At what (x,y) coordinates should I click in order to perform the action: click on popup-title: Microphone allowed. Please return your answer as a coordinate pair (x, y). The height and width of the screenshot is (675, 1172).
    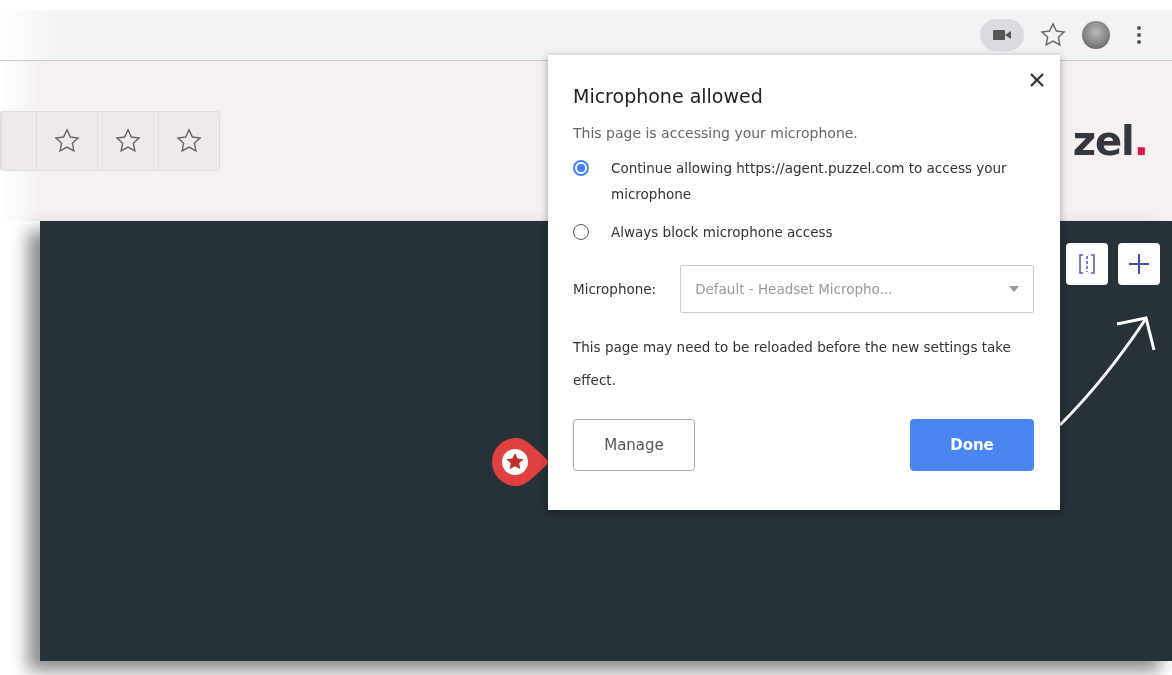
    Looking at the image, I should click on (668, 96).